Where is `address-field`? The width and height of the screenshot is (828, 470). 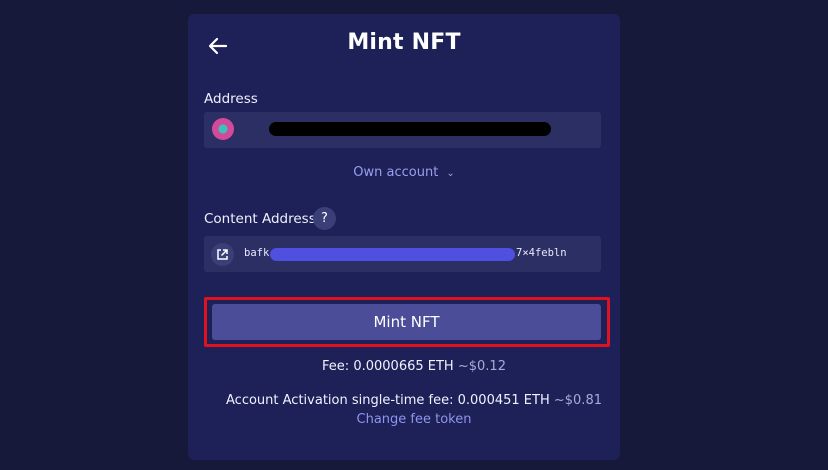 address-field is located at coordinates (402, 130).